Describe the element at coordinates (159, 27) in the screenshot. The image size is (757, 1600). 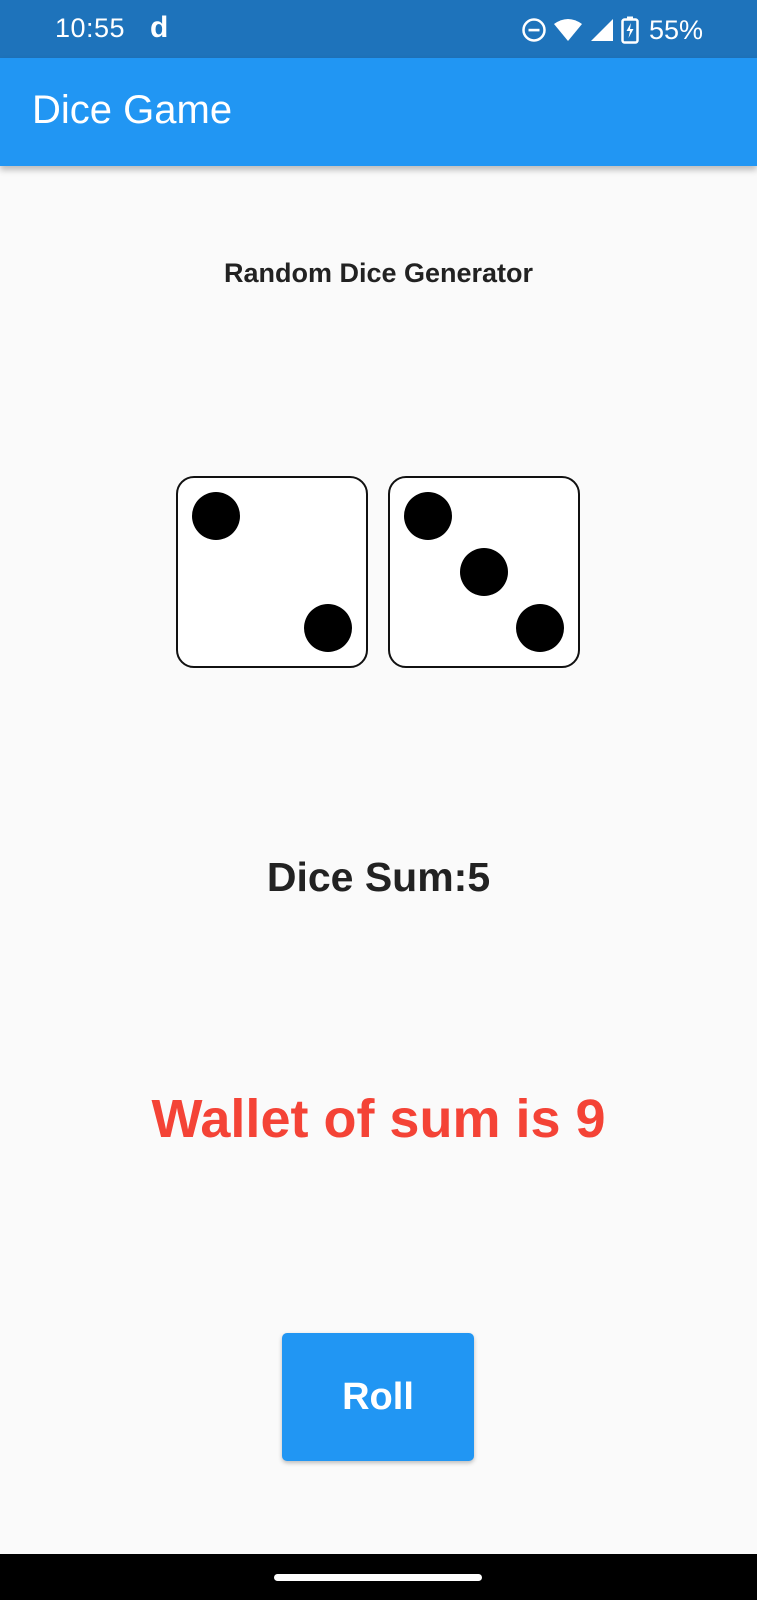
I see `app-notification-indicator: d` at that location.